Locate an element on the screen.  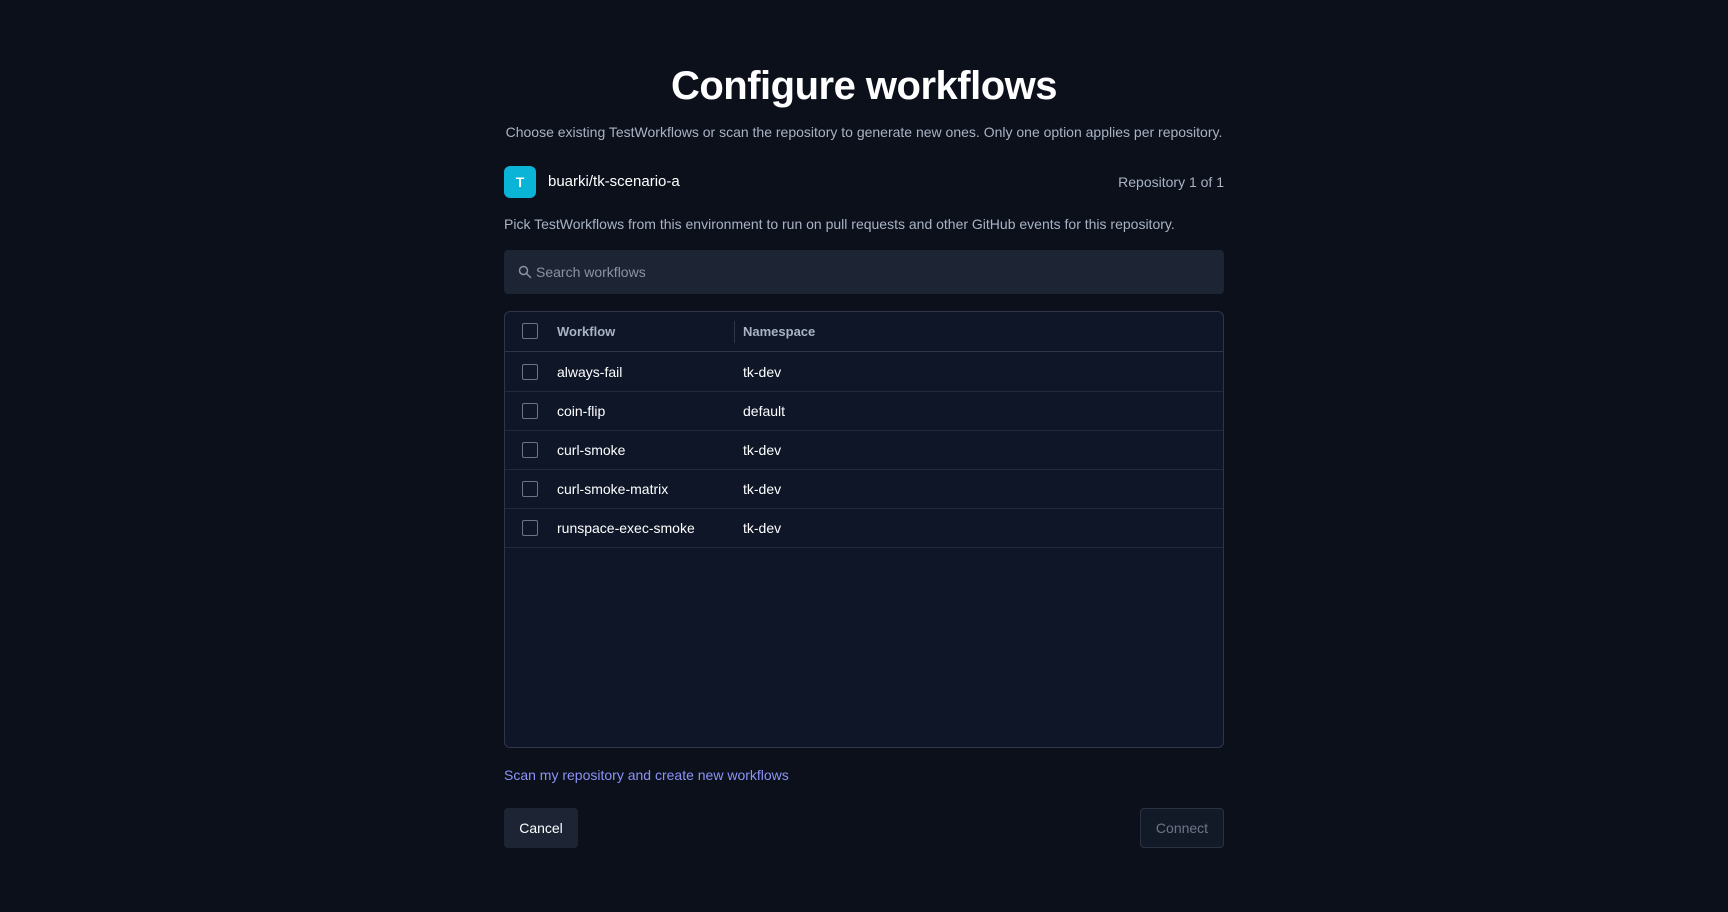
workflow-name: runspace-exec-smoke is located at coordinates (626, 528).